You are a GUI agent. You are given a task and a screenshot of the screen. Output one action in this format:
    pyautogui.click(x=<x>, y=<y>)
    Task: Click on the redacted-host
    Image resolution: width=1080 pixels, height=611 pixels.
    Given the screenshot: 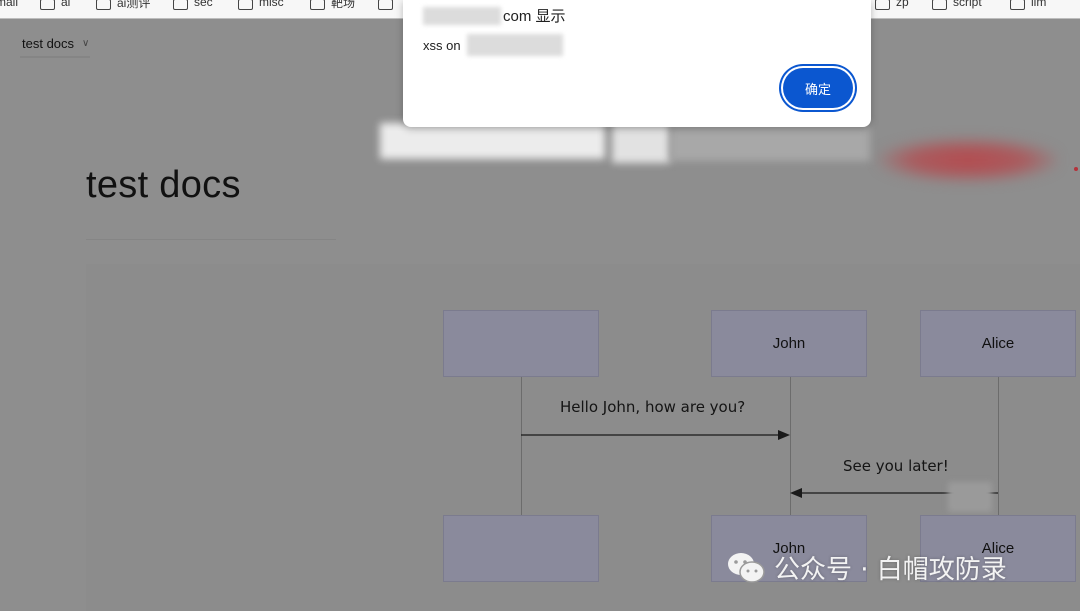 What is the action you would take?
    pyautogui.click(x=514, y=45)
    